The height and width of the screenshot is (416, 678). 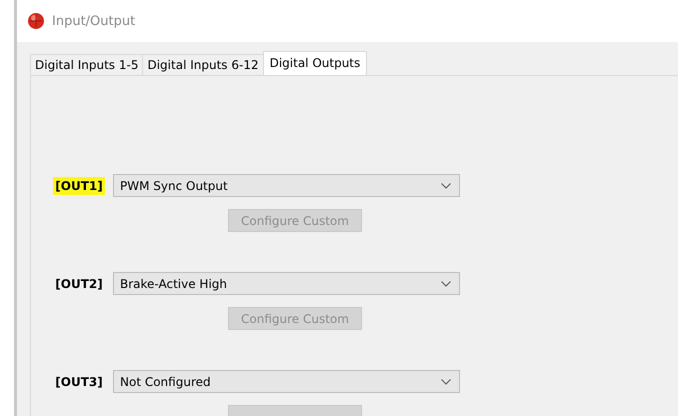 What do you see at coordinates (286, 381) in the screenshot?
I see `dropdown: Not Configured` at bounding box center [286, 381].